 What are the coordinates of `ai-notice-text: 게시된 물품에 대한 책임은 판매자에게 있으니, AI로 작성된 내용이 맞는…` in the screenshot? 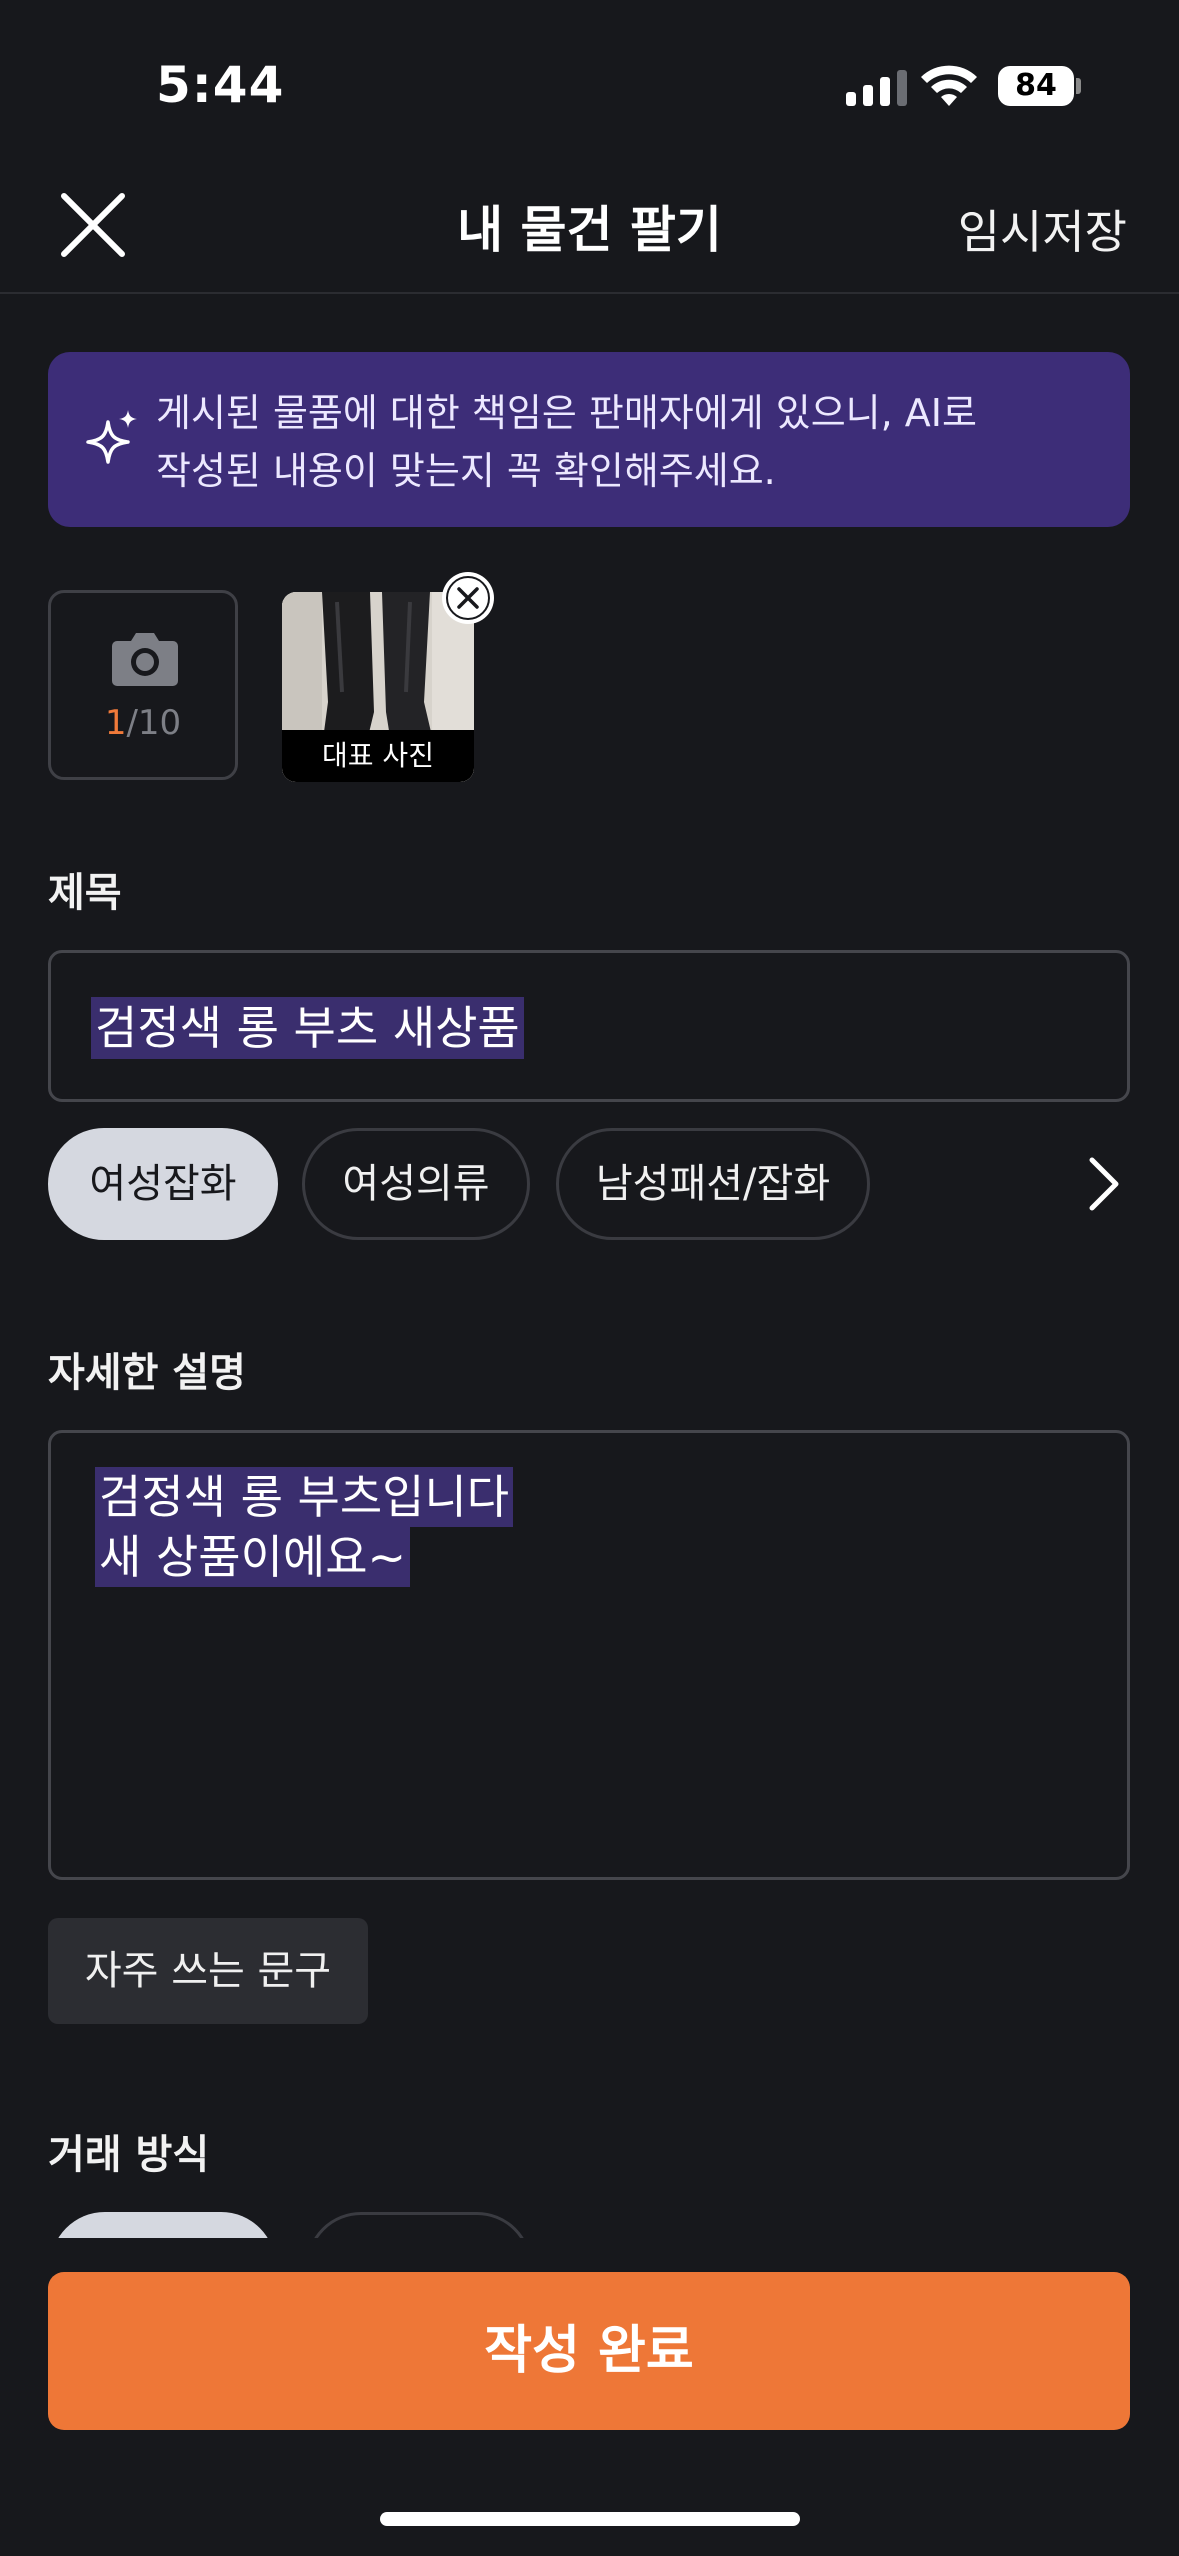 It's located at (631, 442).